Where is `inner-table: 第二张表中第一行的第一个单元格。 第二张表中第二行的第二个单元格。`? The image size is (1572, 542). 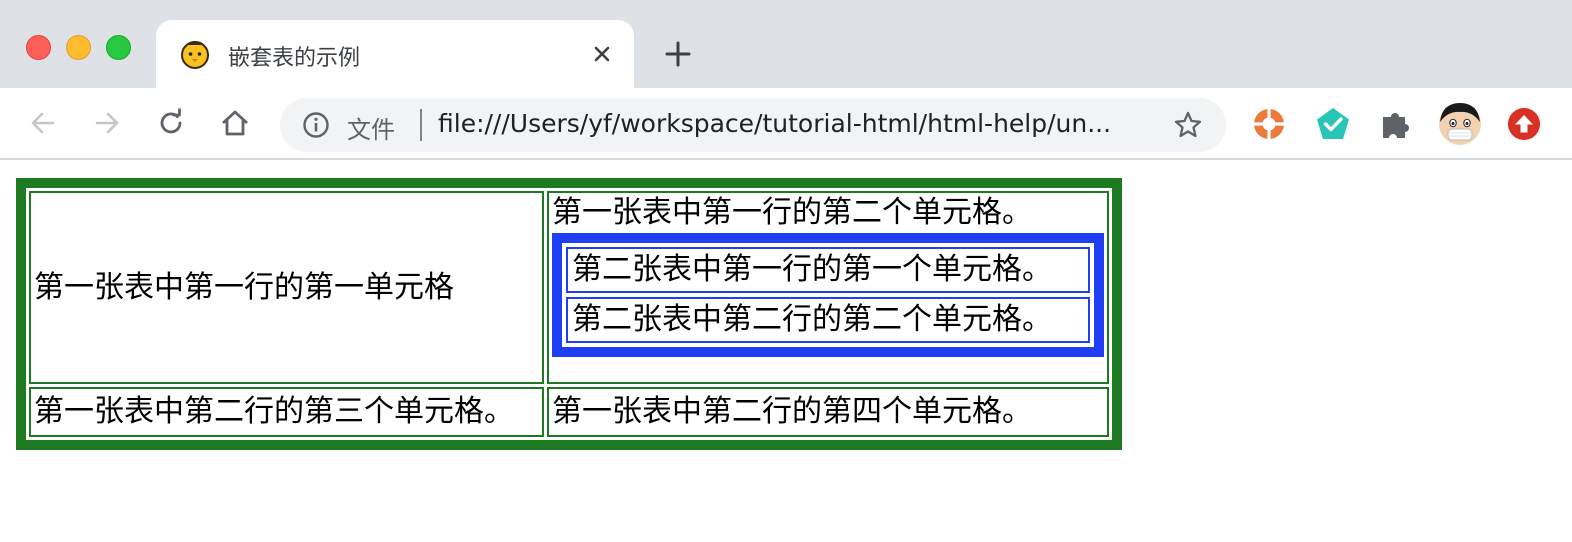 inner-table: 第二张表中第一行的第一个单元格。 第二张表中第二行的第二个单元格。 is located at coordinates (828, 295).